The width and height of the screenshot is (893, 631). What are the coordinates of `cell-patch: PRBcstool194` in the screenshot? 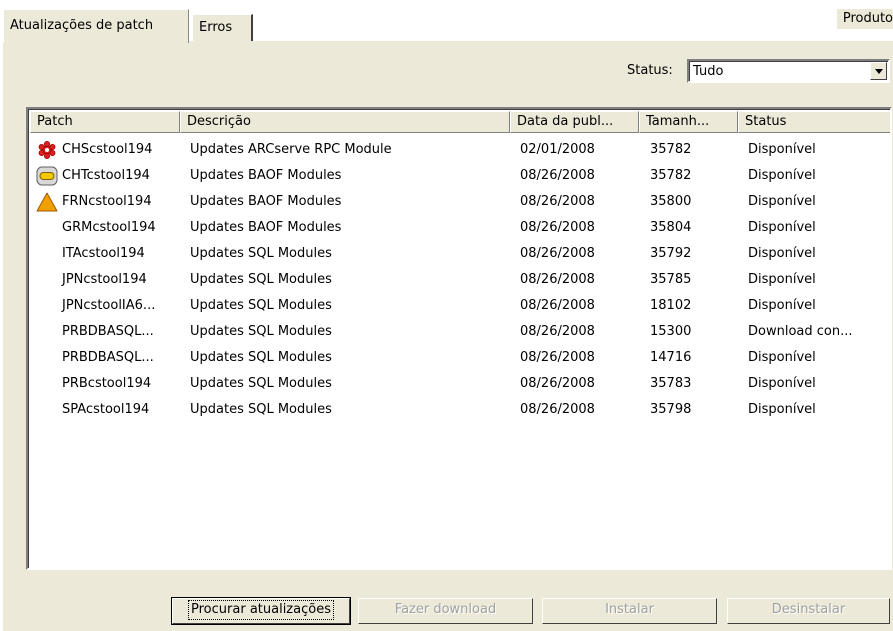 It's located at (107, 383).